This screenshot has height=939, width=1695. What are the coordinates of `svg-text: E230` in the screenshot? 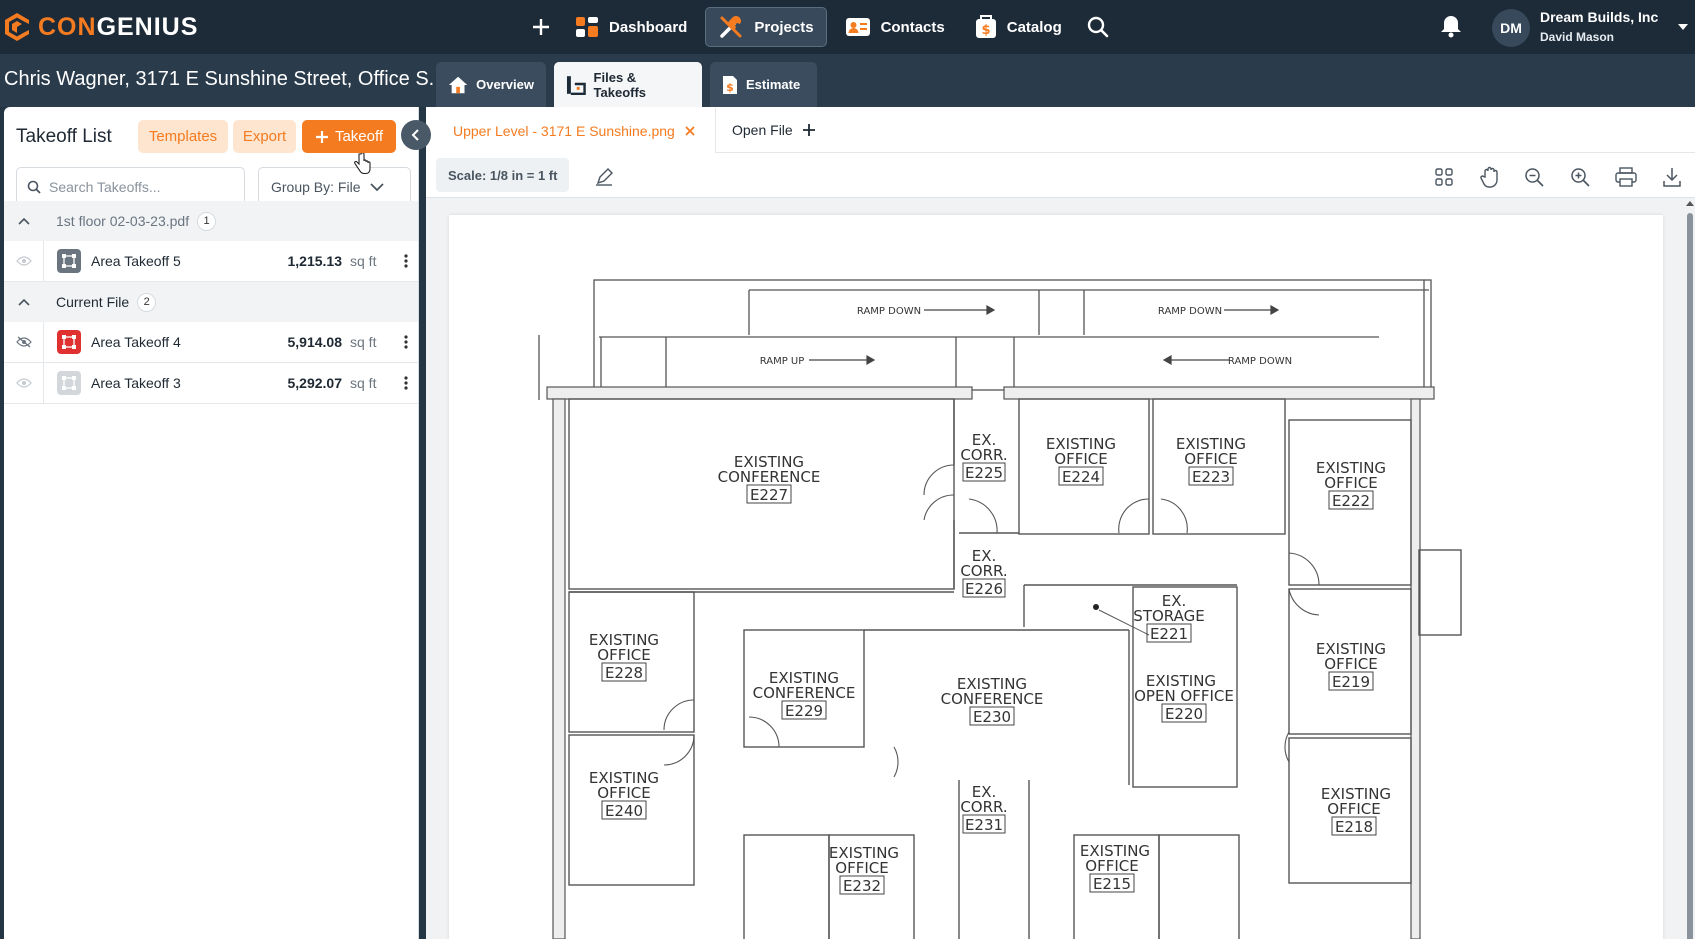 It's located at (992, 717).